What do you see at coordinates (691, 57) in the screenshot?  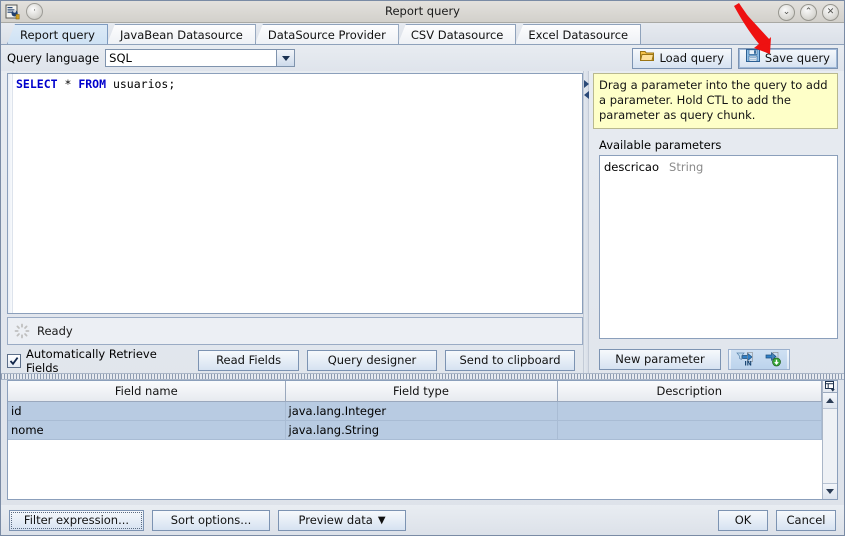 I see `load-query-label: Load query` at bounding box center [691, 57].